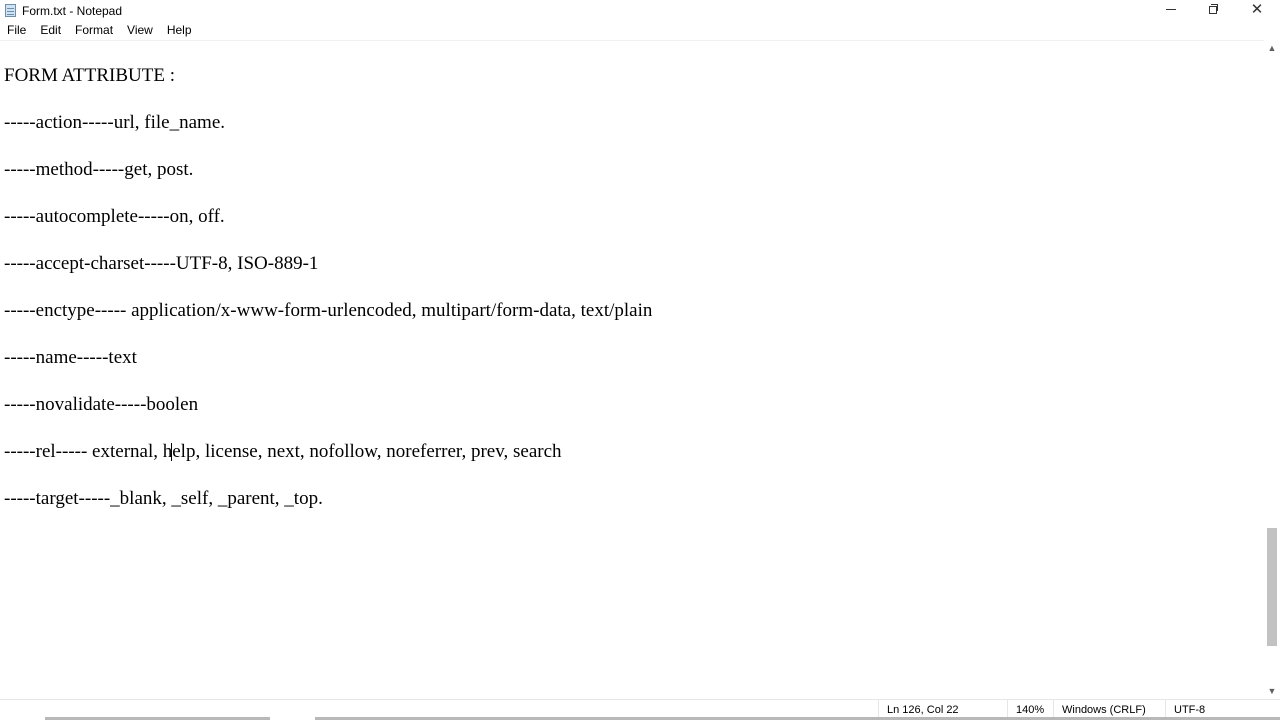 The height and width of the screenshot is (720, 1280). What do you see at coordinates (1272, 691) in the screenshot?
I see `scroll-down-icon: ▼` at bounding box center [1272, 691].